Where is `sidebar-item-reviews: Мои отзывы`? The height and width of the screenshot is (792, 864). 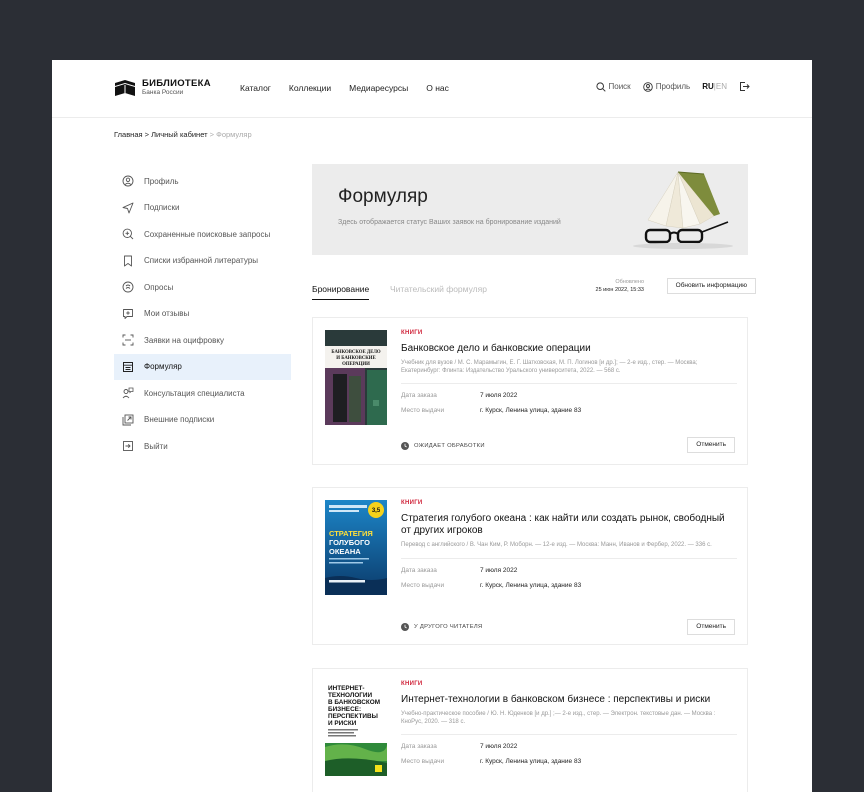
sidebar-item-reviews: Мои отзывы is located at coordinates (202, 314).